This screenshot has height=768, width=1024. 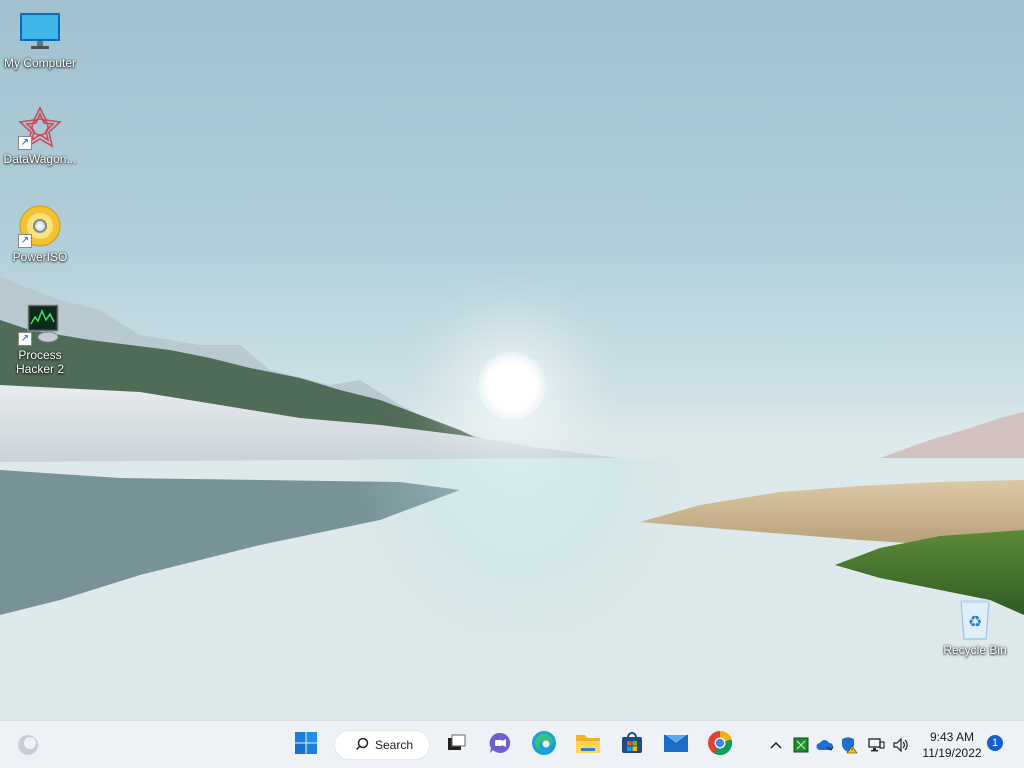 What do you see at coordinates (876, 745) in the screenshot?
I see `network-icon` at bounding box center [876, 745].